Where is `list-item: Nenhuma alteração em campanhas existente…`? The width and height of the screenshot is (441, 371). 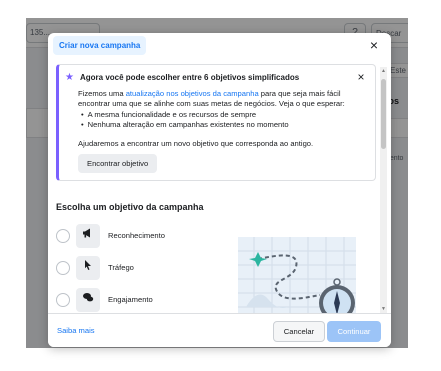
list-item: Nenhuma alteração em campanhas existente… is located at coordinates (185, 125).